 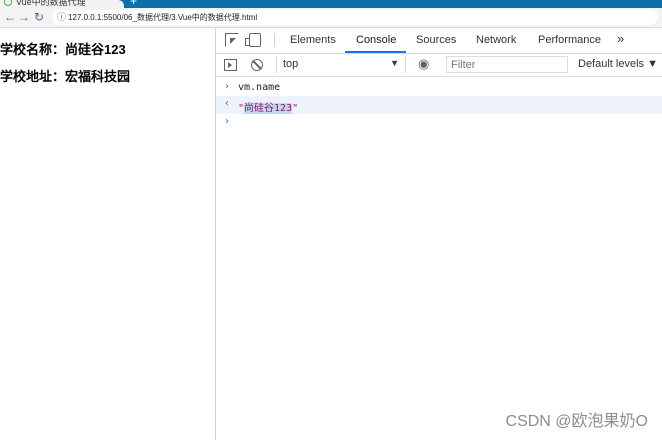 I want to click on console-result-line: ‹ "尚硅谷123", so click(x=439, y=105).